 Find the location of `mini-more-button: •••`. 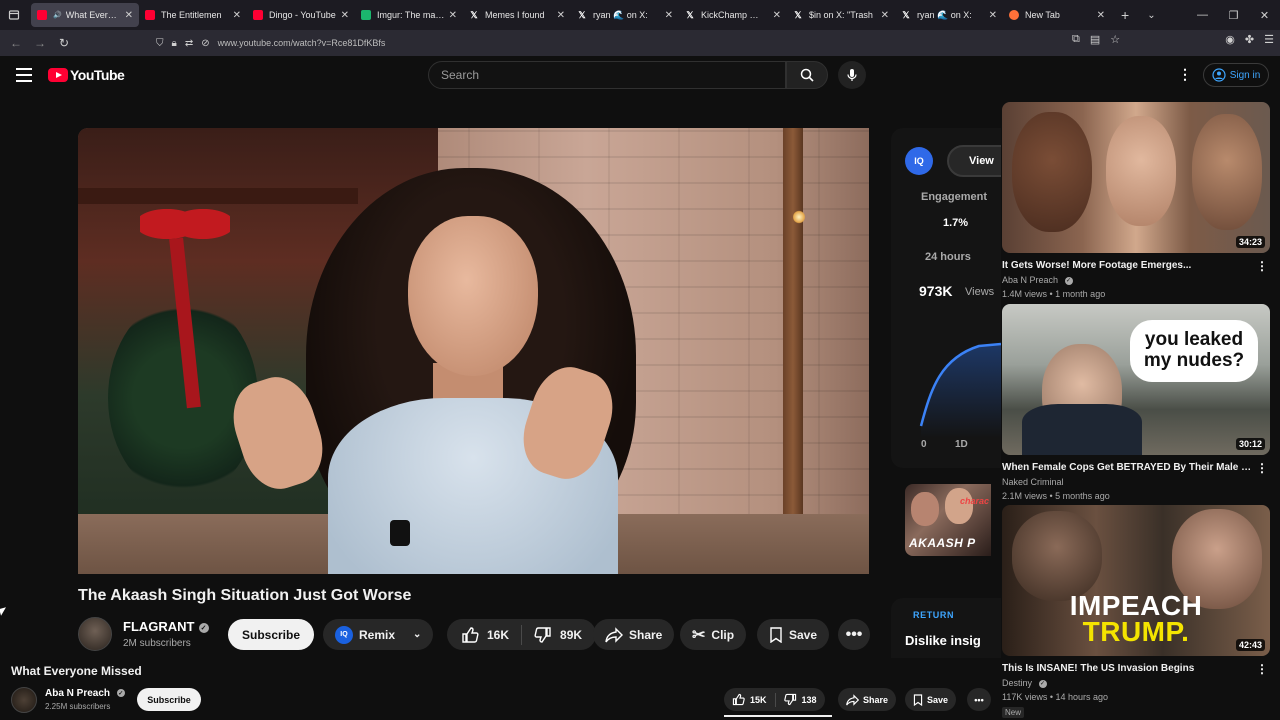

mini-more-button: ••• is located at coordinates (979, 699).